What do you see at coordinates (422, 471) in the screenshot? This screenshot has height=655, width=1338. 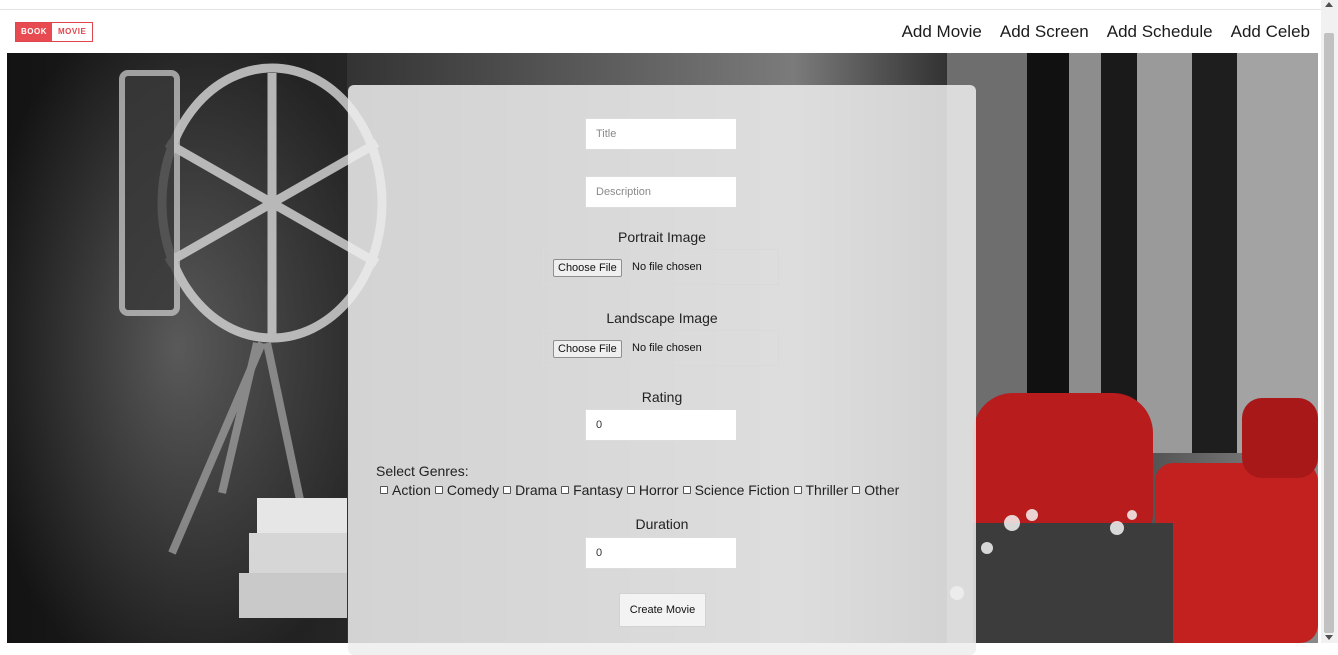 I see `select-genres-label: Select Genres:` at bounding box center [422, 471].